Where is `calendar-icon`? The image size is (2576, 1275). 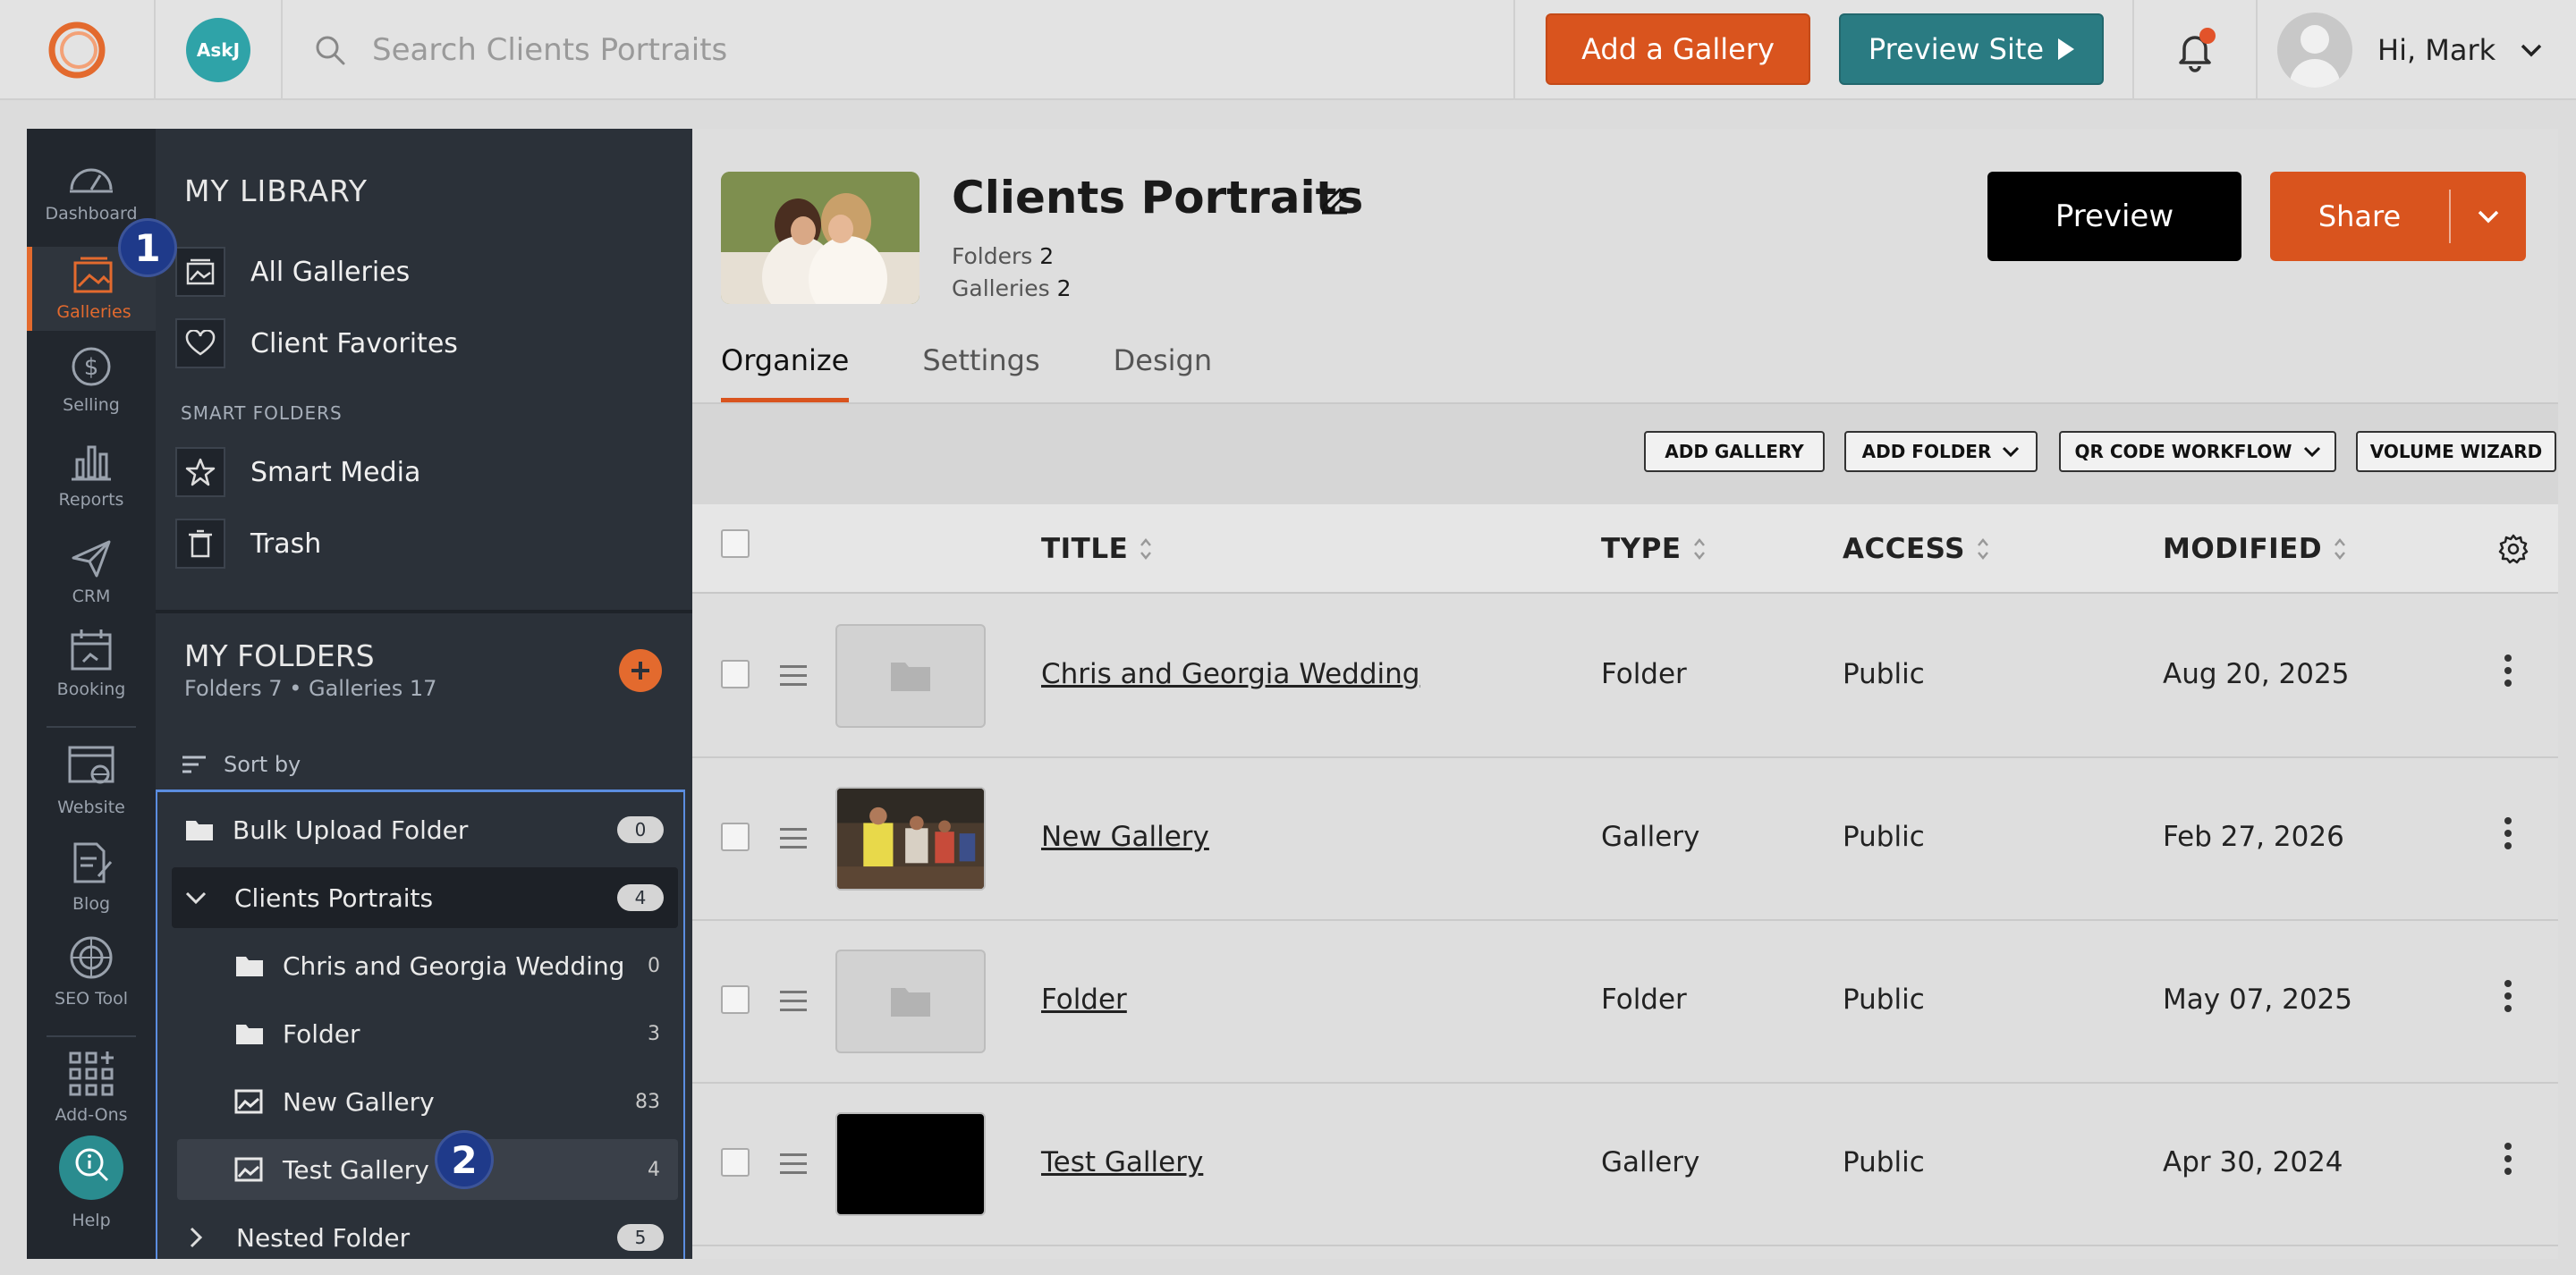
calendar-icon is located at coordinates (91, 650).